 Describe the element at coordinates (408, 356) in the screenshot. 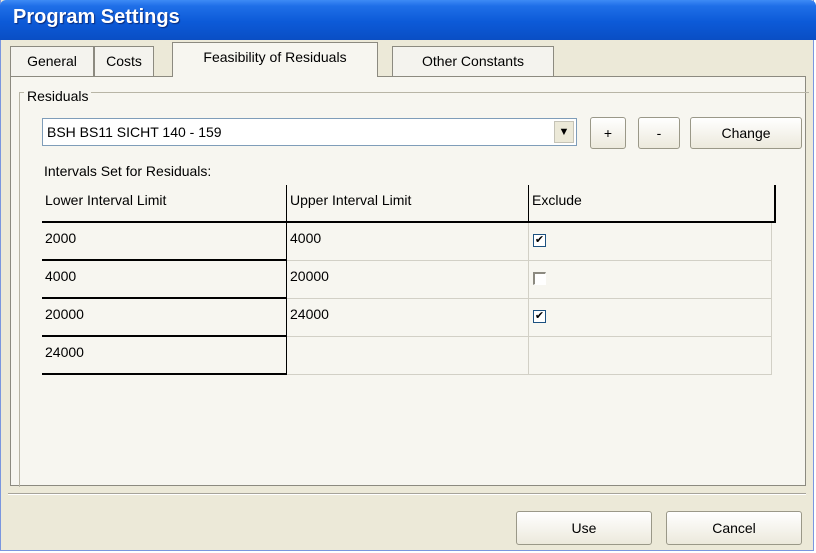

I see `table-row-upper` at that location.